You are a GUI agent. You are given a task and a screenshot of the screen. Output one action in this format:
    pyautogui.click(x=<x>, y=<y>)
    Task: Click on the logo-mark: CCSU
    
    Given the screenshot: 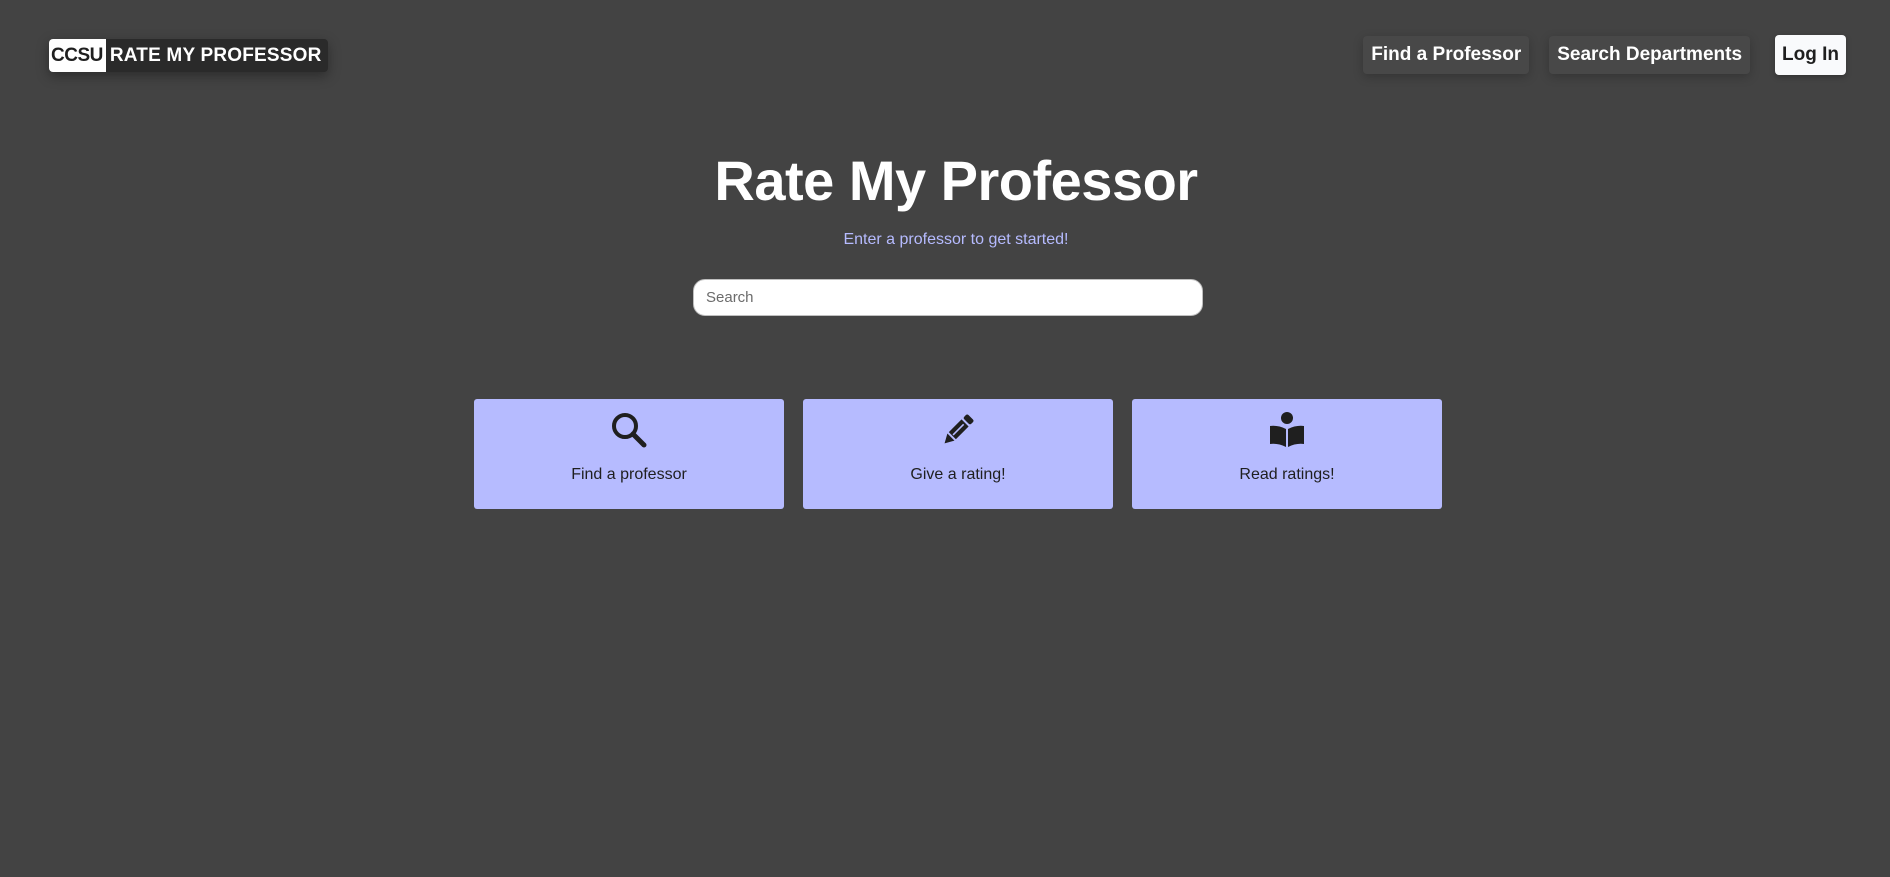 What is the action you would take?
    pyautogui.click(x=77, y=55)
    